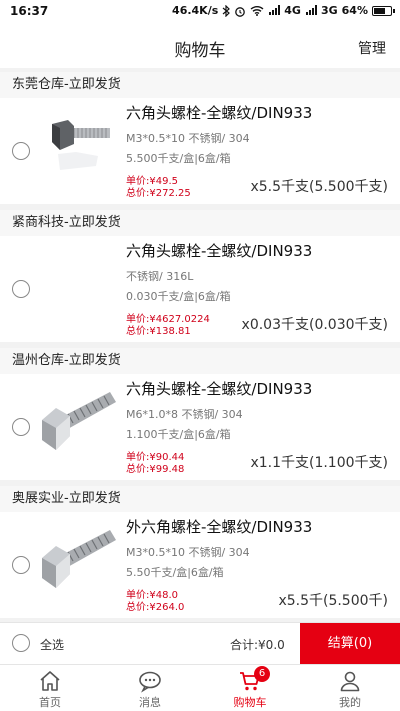 The width and height of the screenshot is (400, 711). I want to click on product-packaging: 0.030千支/盒|6盒/箱, so click(178, 296).